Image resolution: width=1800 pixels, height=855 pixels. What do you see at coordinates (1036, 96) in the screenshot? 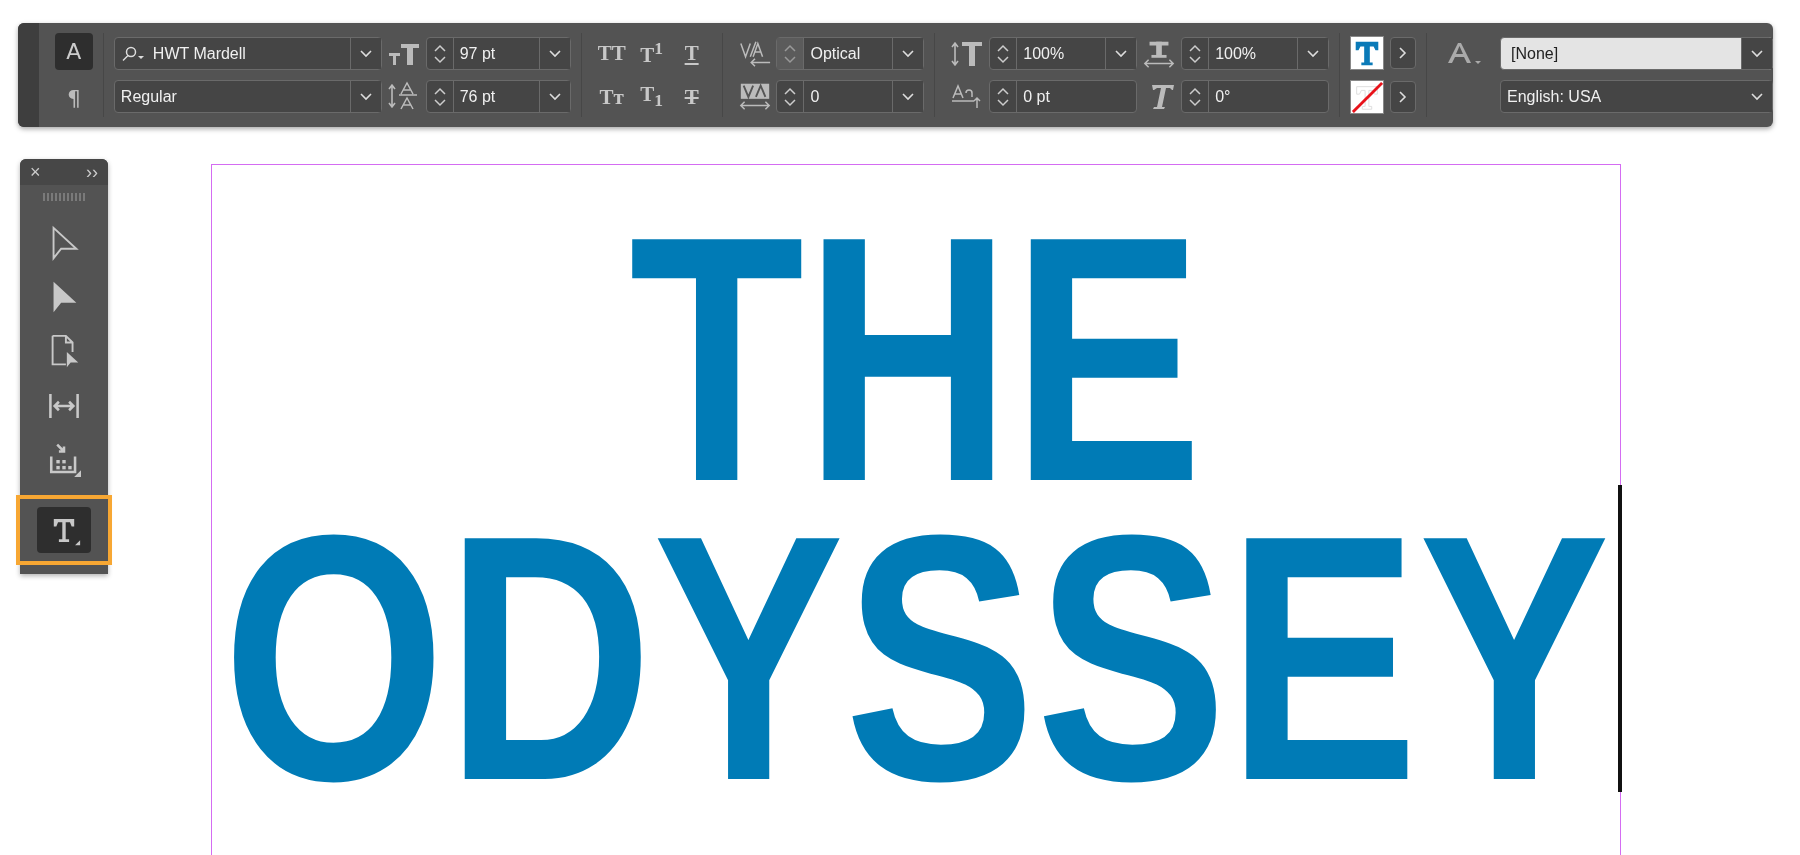
I see `baseline-shift-value: 0 pt` at bounding box center [1036, 96].